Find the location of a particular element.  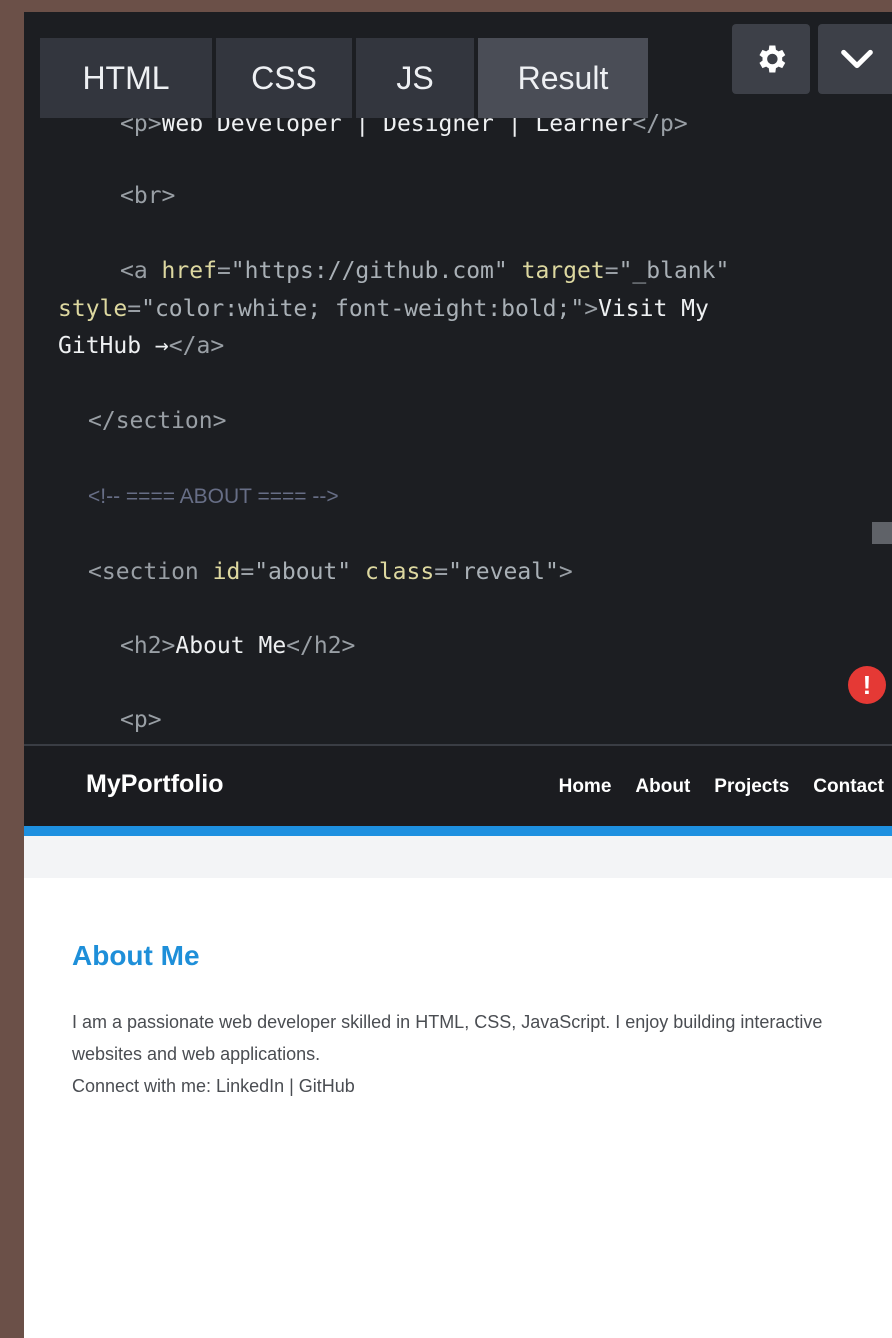

collapse-button is located at coordinates (855, 59).